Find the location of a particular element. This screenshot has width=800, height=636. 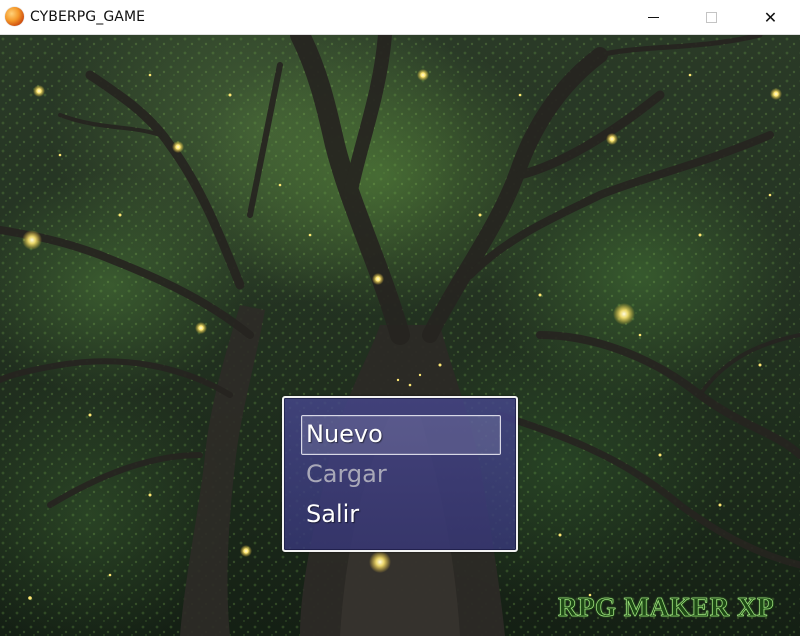

minimize-icon is located at coordinates (653, 17).